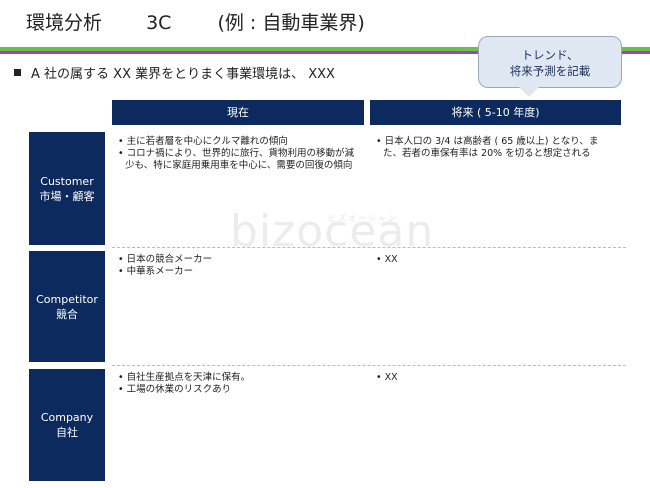  What do you see at coordinates (183, 74) in the screenshot?
I see `intro-text: A 社の属する XX 業界をとりまく事業環境は、 XXX` at bounding box center [183, 74].